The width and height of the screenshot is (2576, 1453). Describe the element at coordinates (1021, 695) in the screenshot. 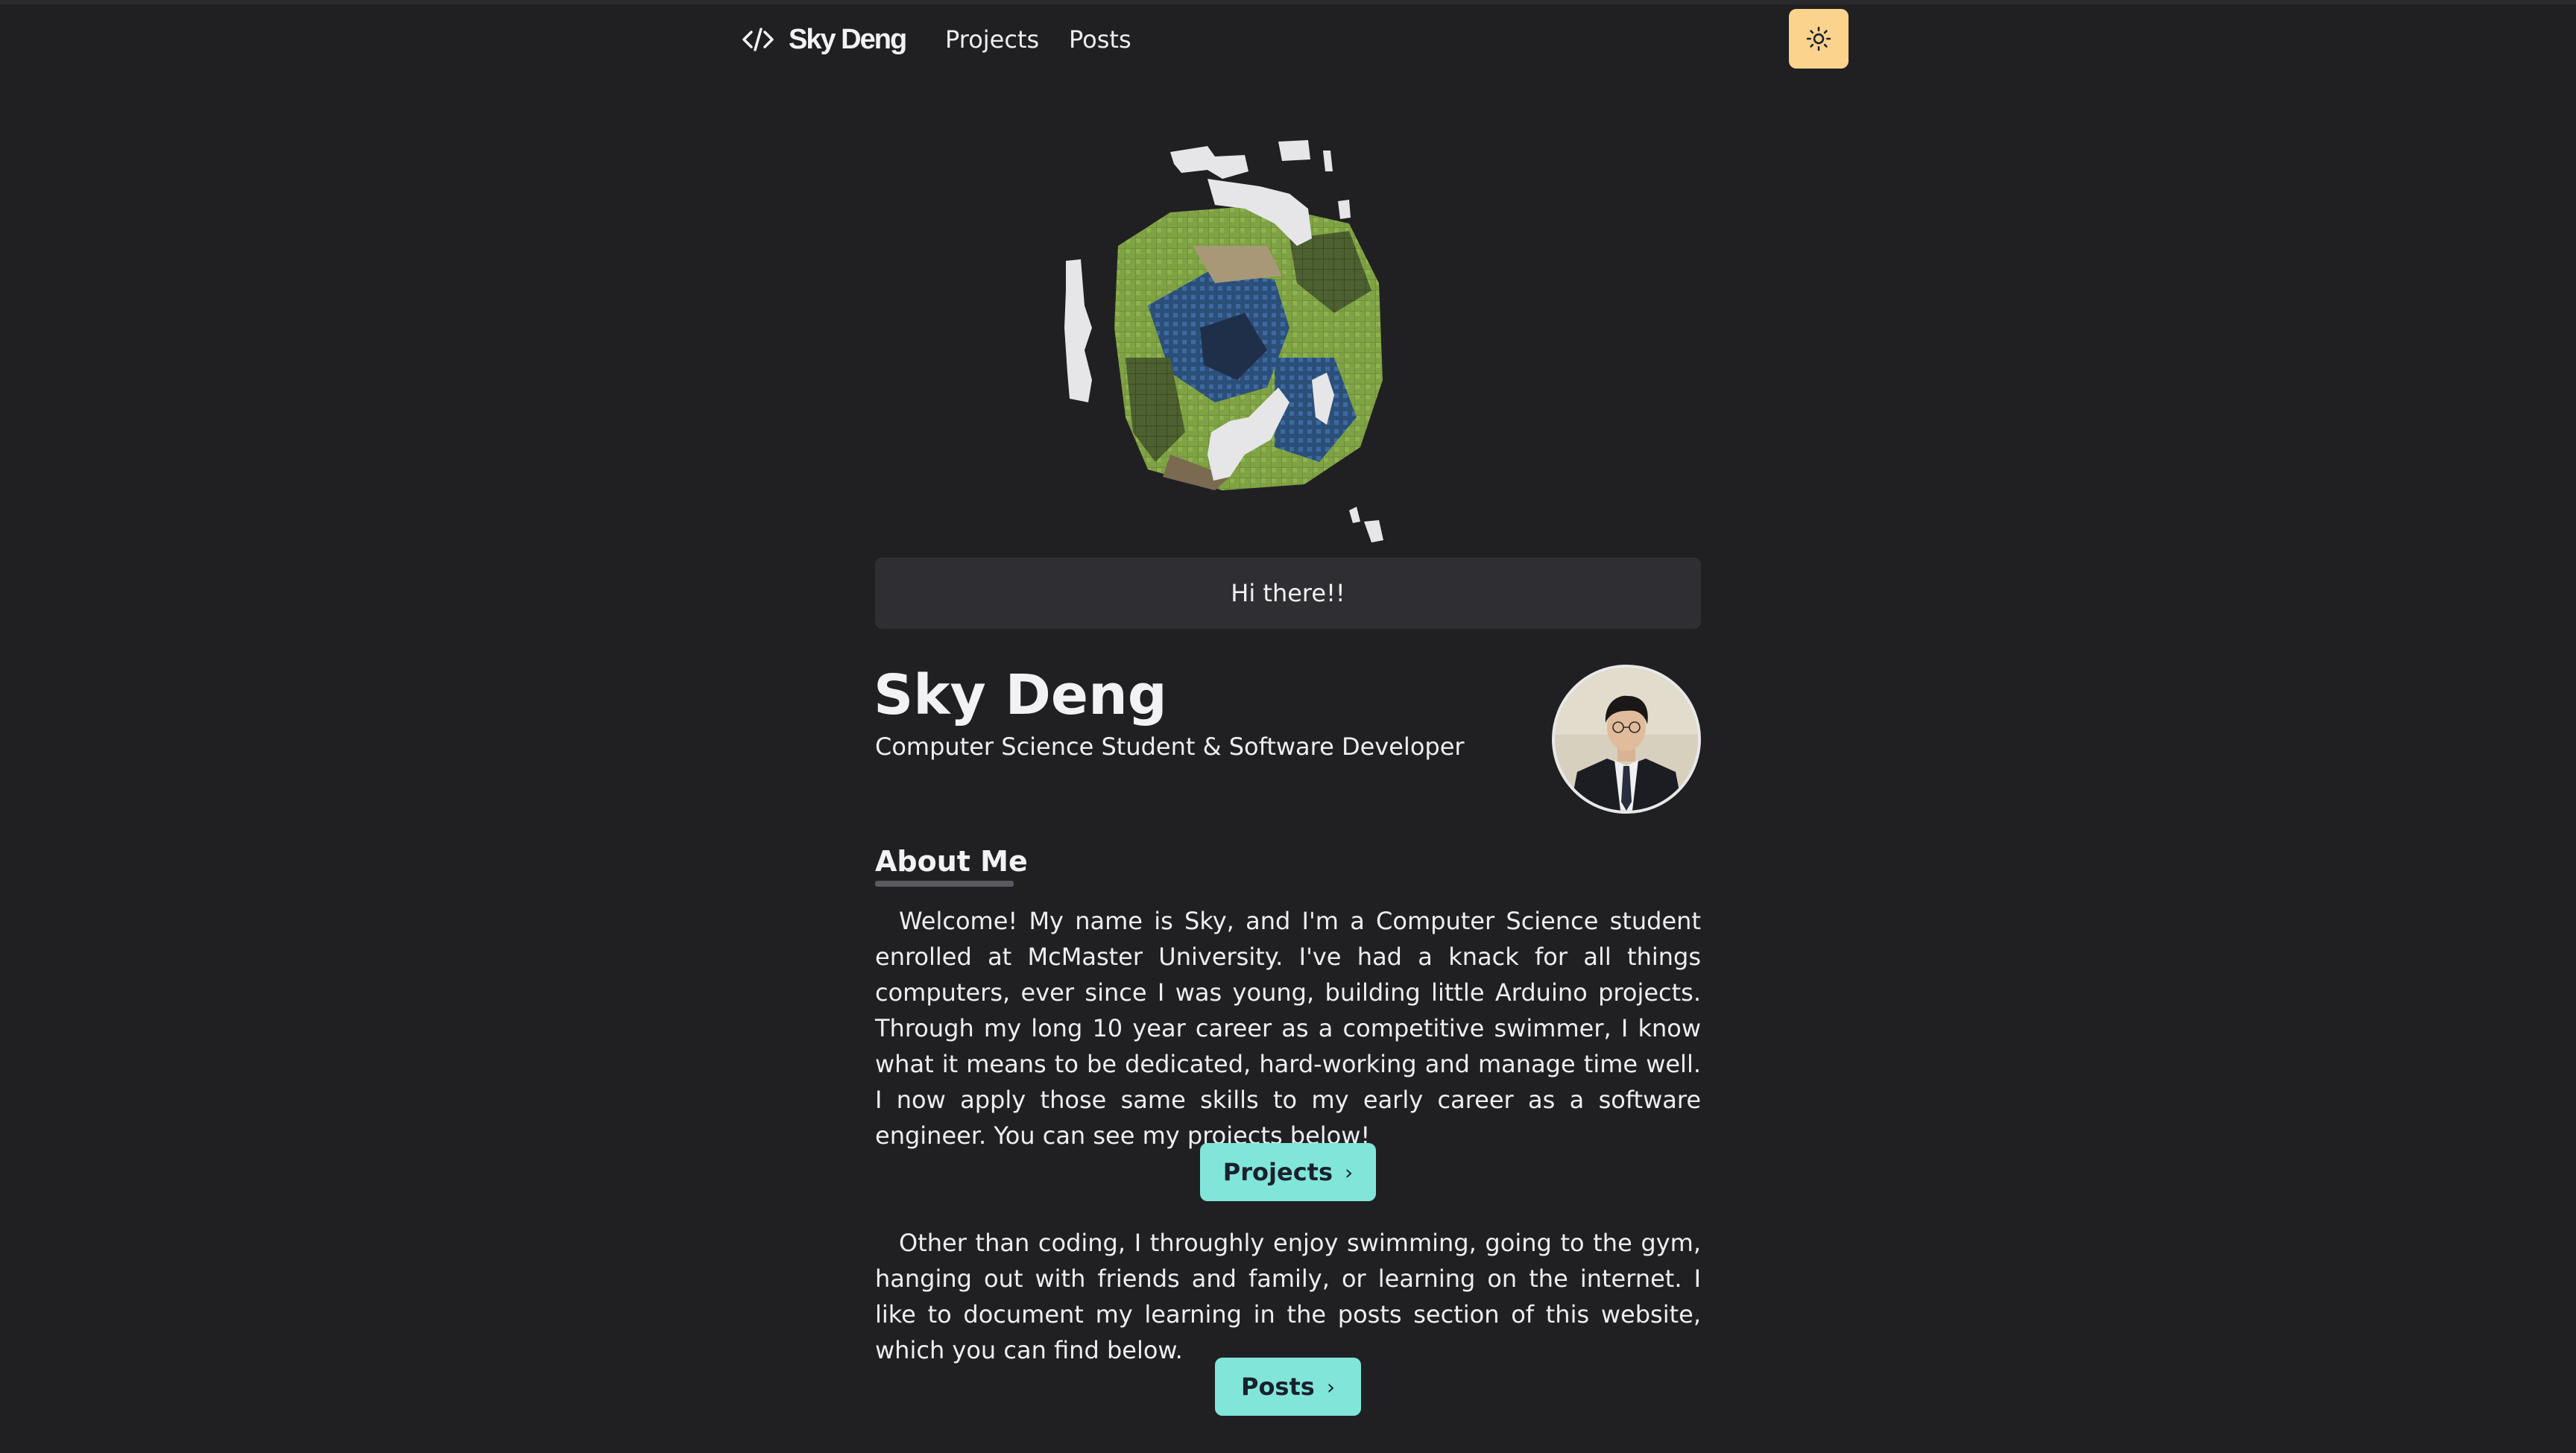

I see `profile-name: Sky Deng` at that location.